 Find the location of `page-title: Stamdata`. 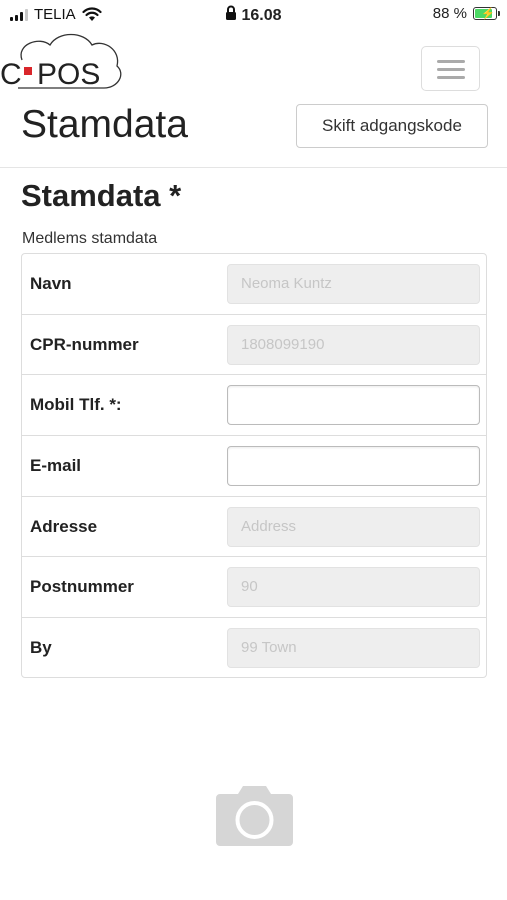

page-title: Stamdata is located at coordinates (104, 124).